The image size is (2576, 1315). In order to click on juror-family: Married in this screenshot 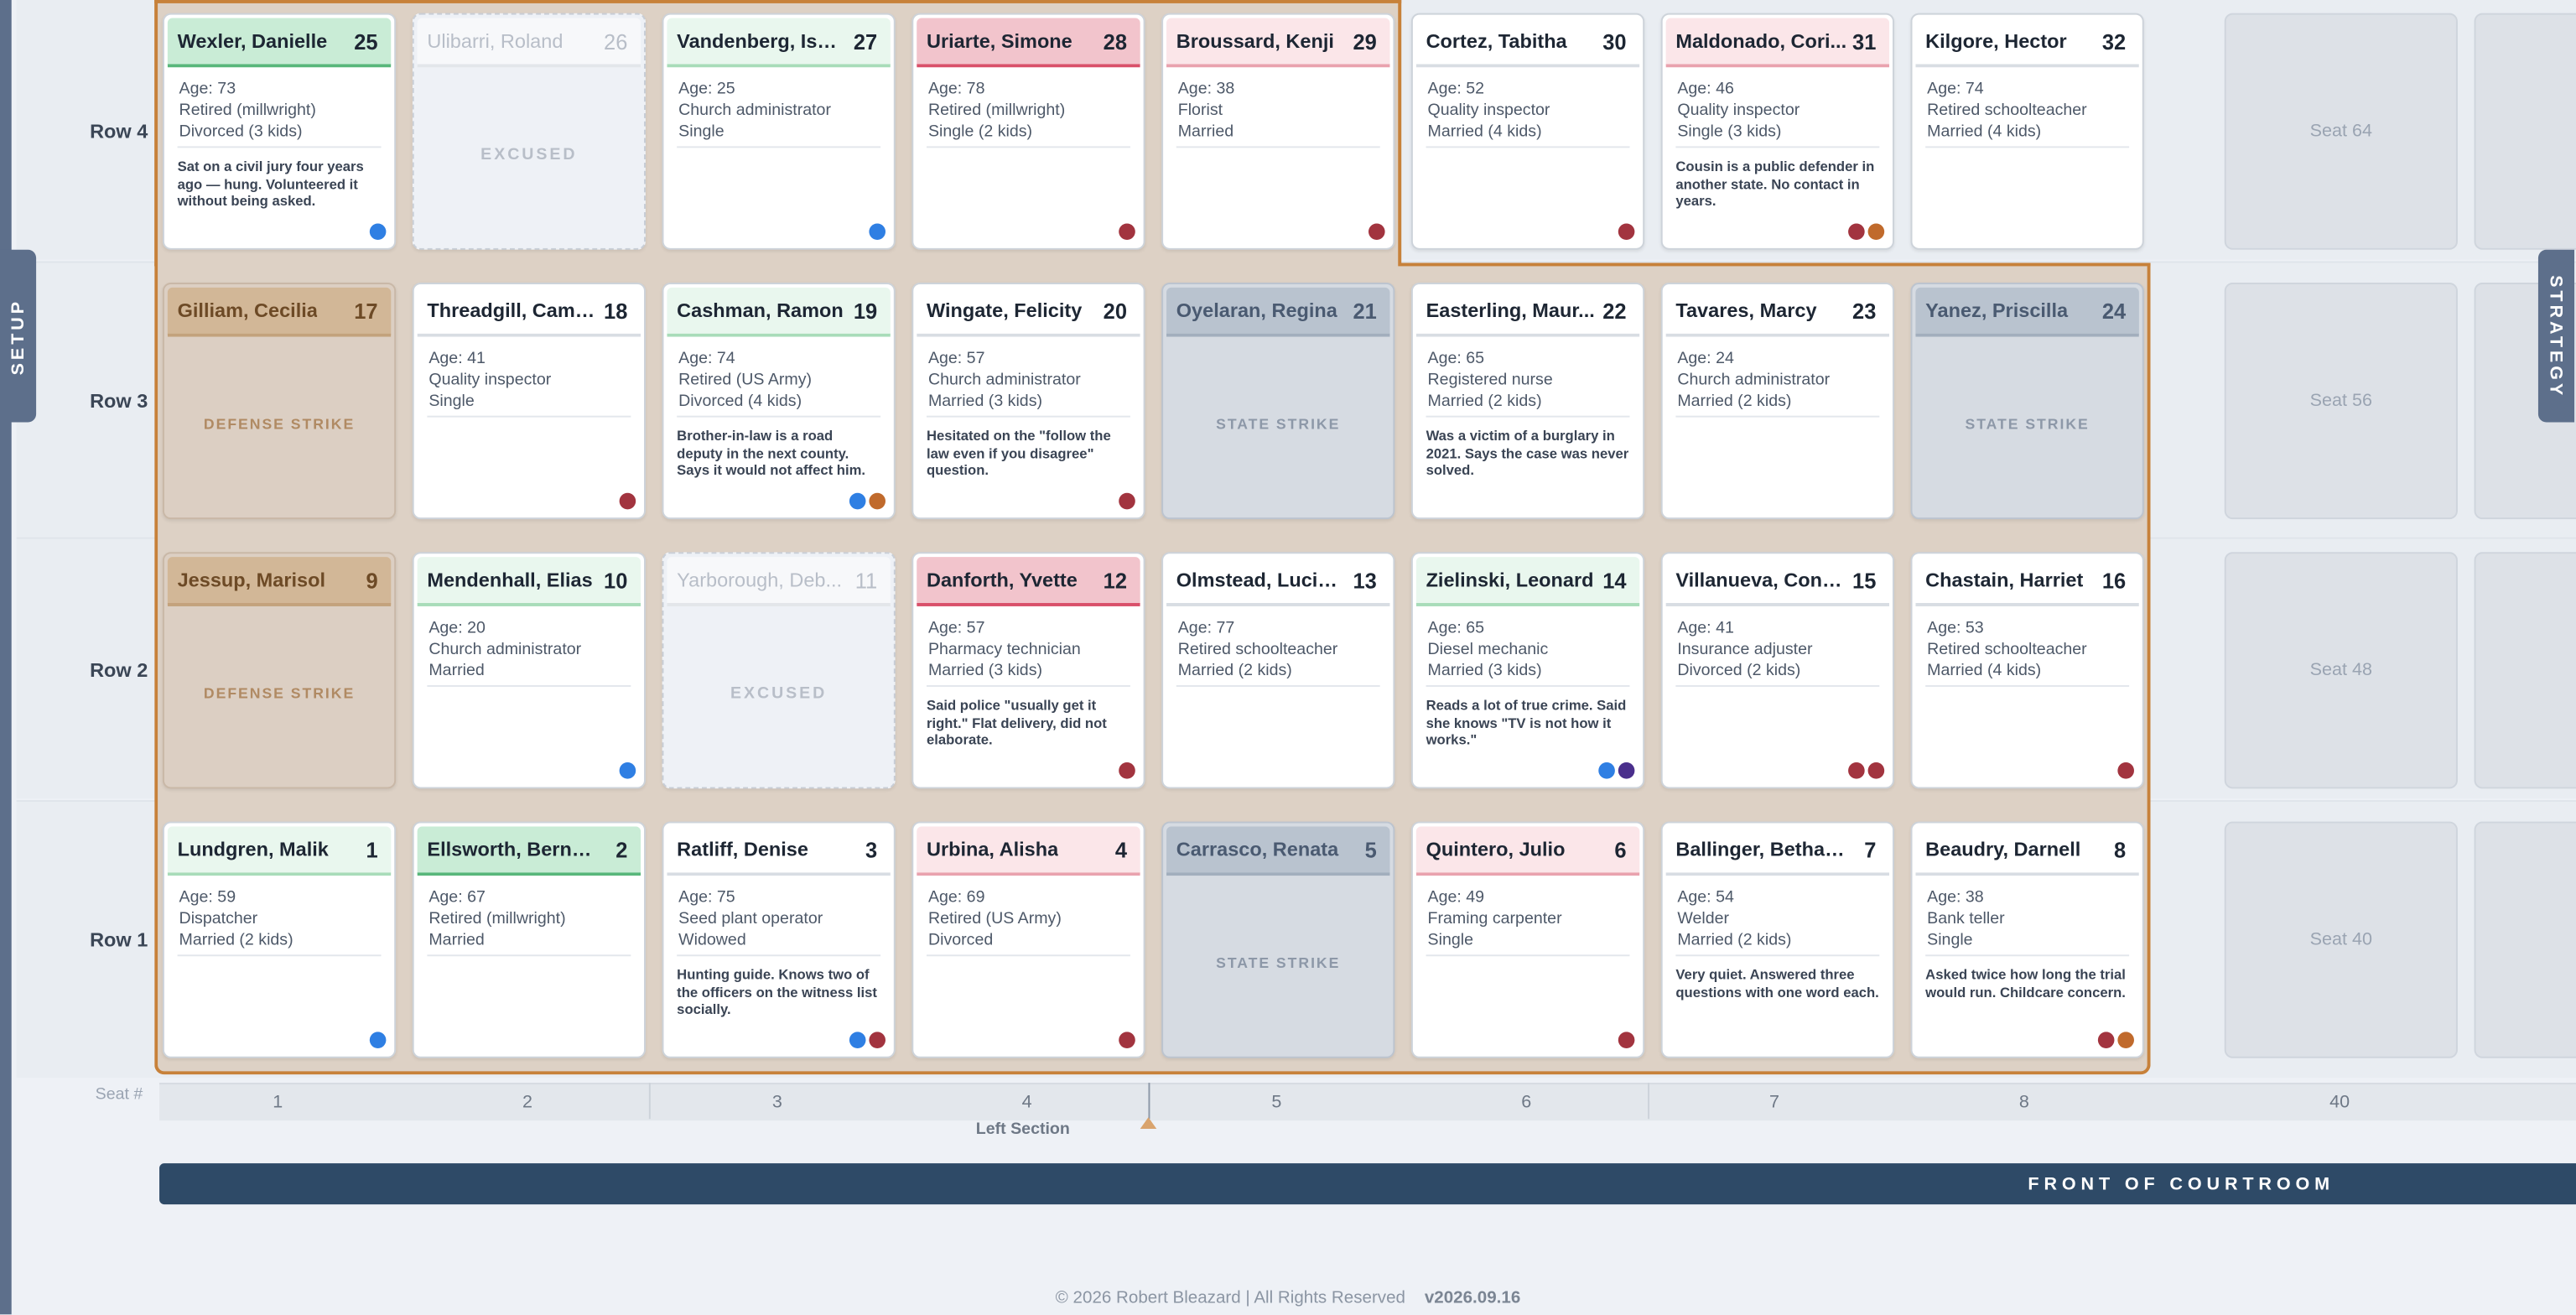, I will do `click(456, 671)`.